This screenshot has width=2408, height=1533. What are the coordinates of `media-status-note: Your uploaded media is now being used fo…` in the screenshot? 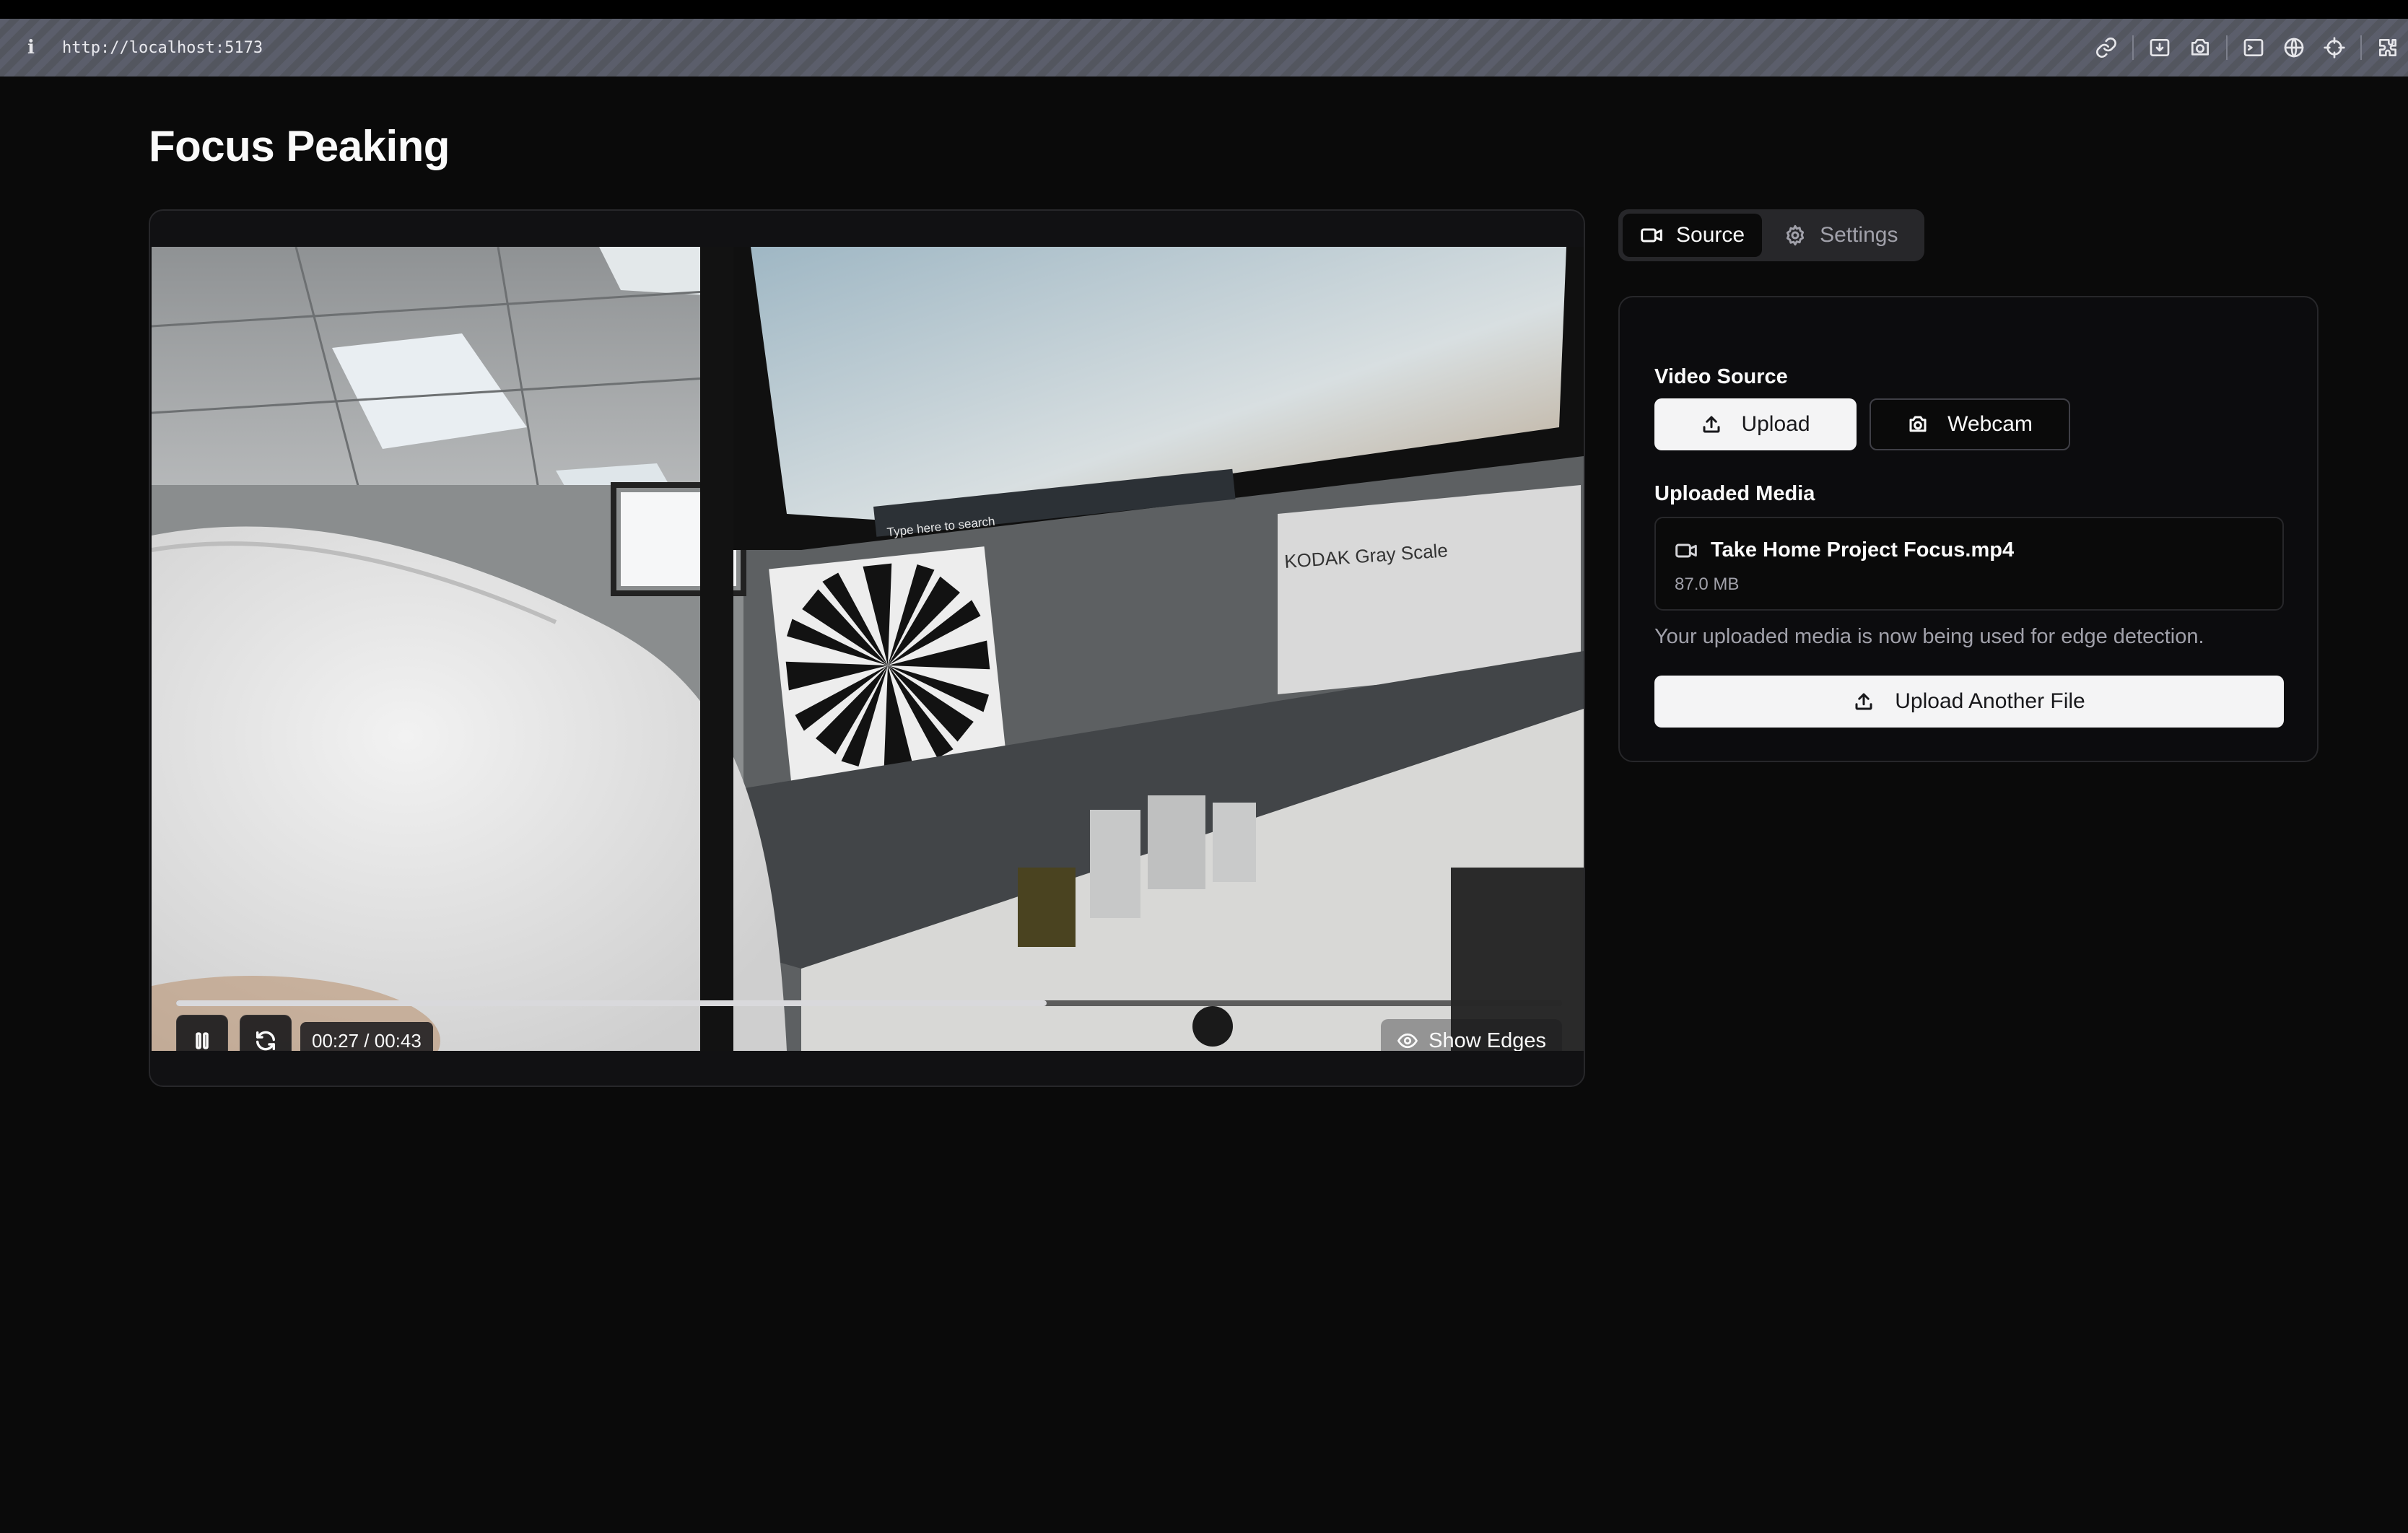 It's located at (1929, 636).